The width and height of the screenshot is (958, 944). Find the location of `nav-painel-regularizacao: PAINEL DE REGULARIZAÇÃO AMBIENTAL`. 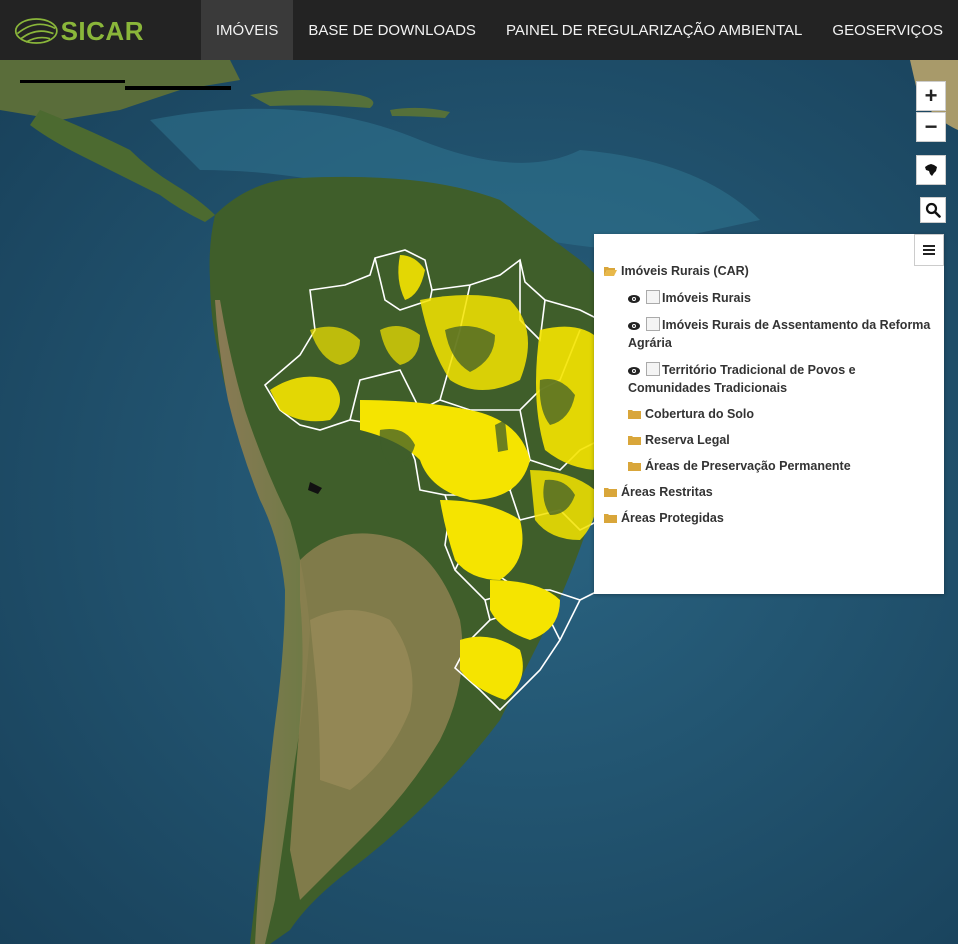

nav-painel-regularizacao: PAINEL DE REGULARIZAÇÃO AMBIENTAL is located at coordinates (654, 30).